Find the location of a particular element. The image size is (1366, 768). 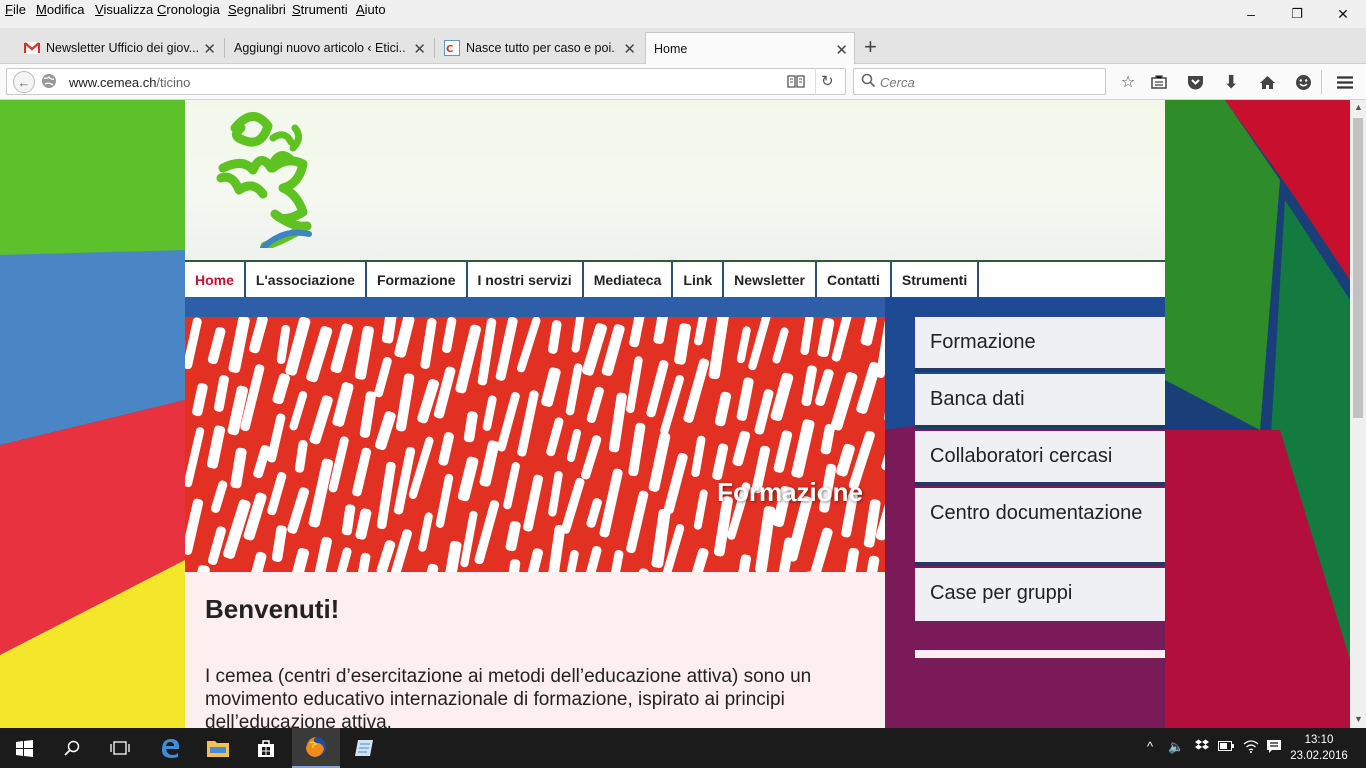

clock-date: 23.02.2016 is located at coordinates (1319, 756).